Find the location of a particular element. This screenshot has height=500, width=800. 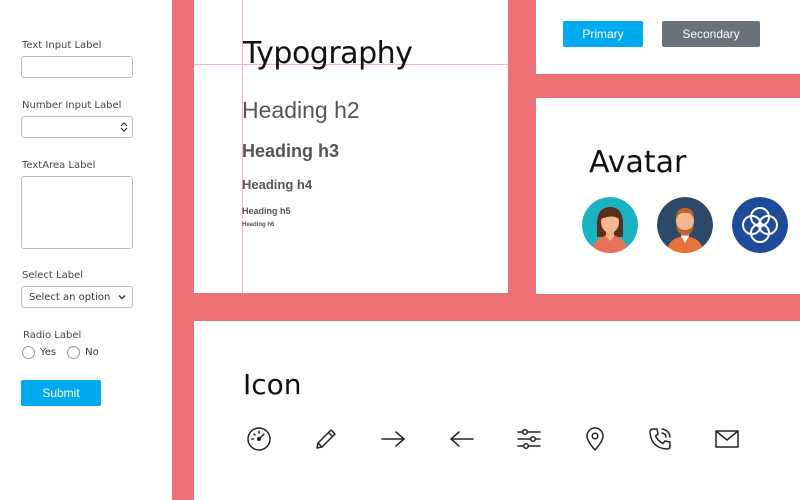

textarea-label: TextArea Label is located at coordinates (59, 165).